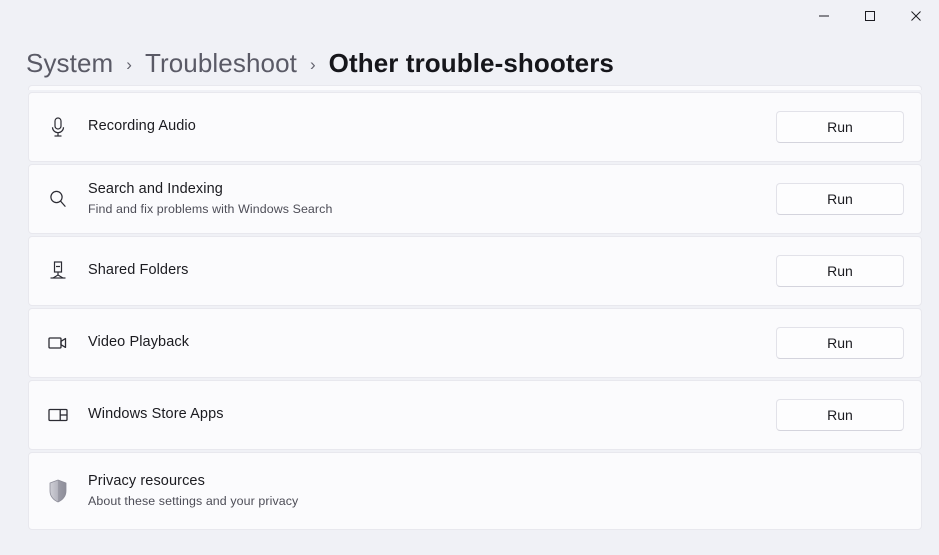 The height and width of the screenshot is (555, 939). What do you see at coordinates (58, 127) in the screenshot?
I see `microphone-icon` at bounding box center [58, 127].